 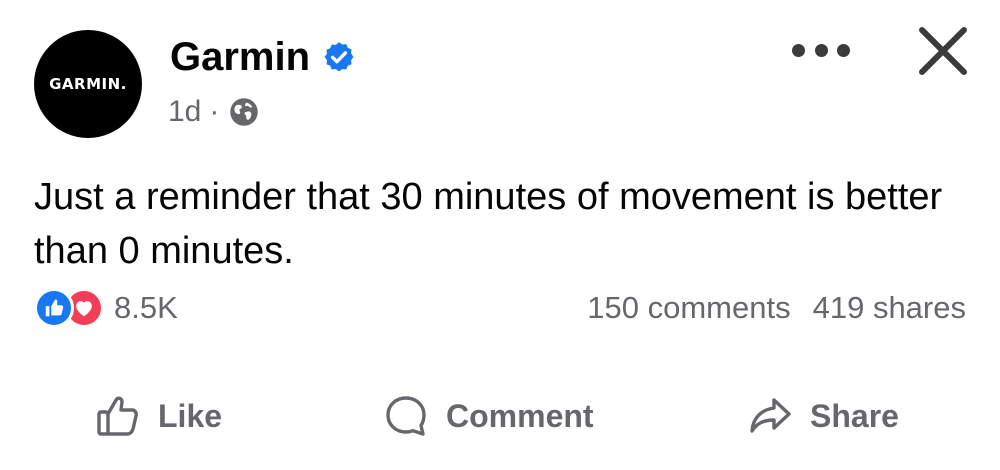 I want to click on author-name: Garmin, so click(x=240, y=57).